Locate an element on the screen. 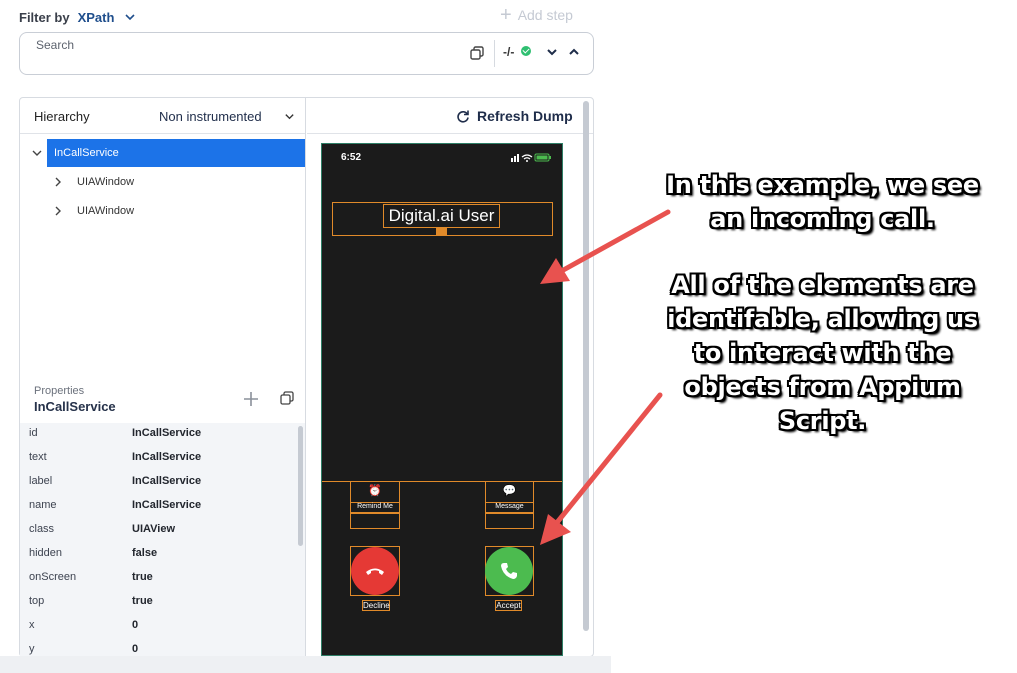 The width and height of the screenshot is (1017, 673). properties-header: Properties InCallService is located at coordinates (162, 401).